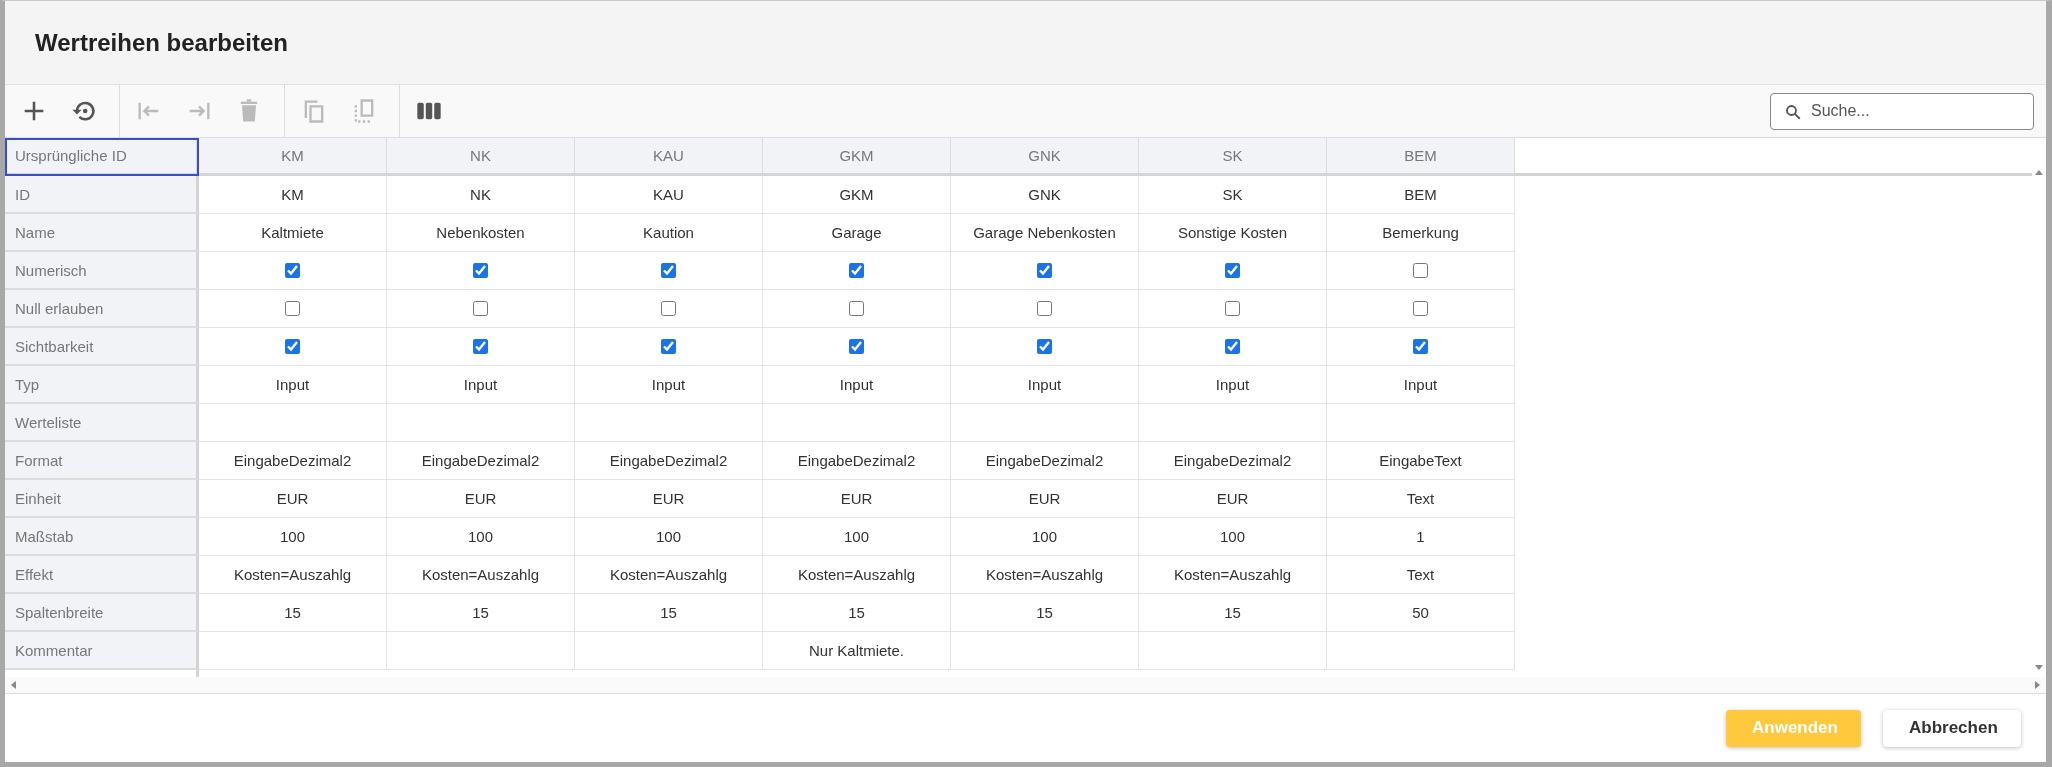 The image size is (2052, 767). I want to click on table-cell: EingabeText, so click(1421, 461).